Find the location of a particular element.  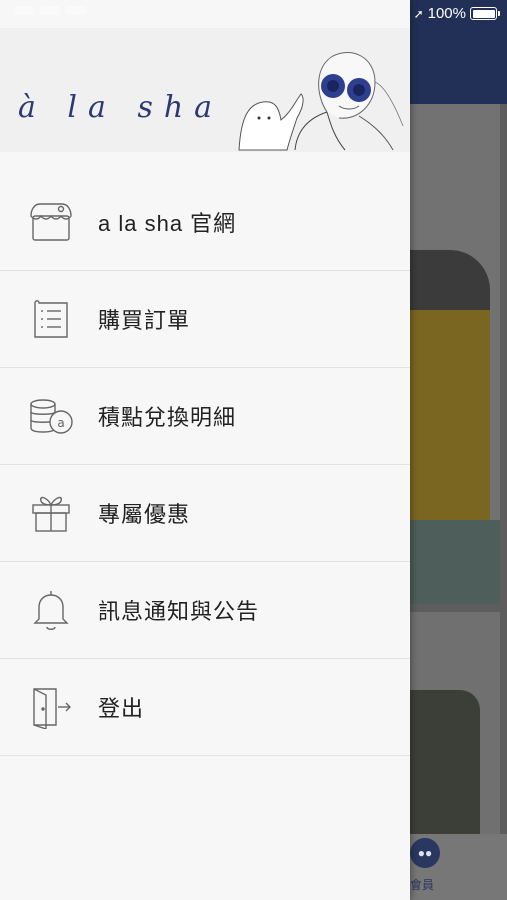

location-arrow-icon: ➚ is located at coordinates (418, 13).